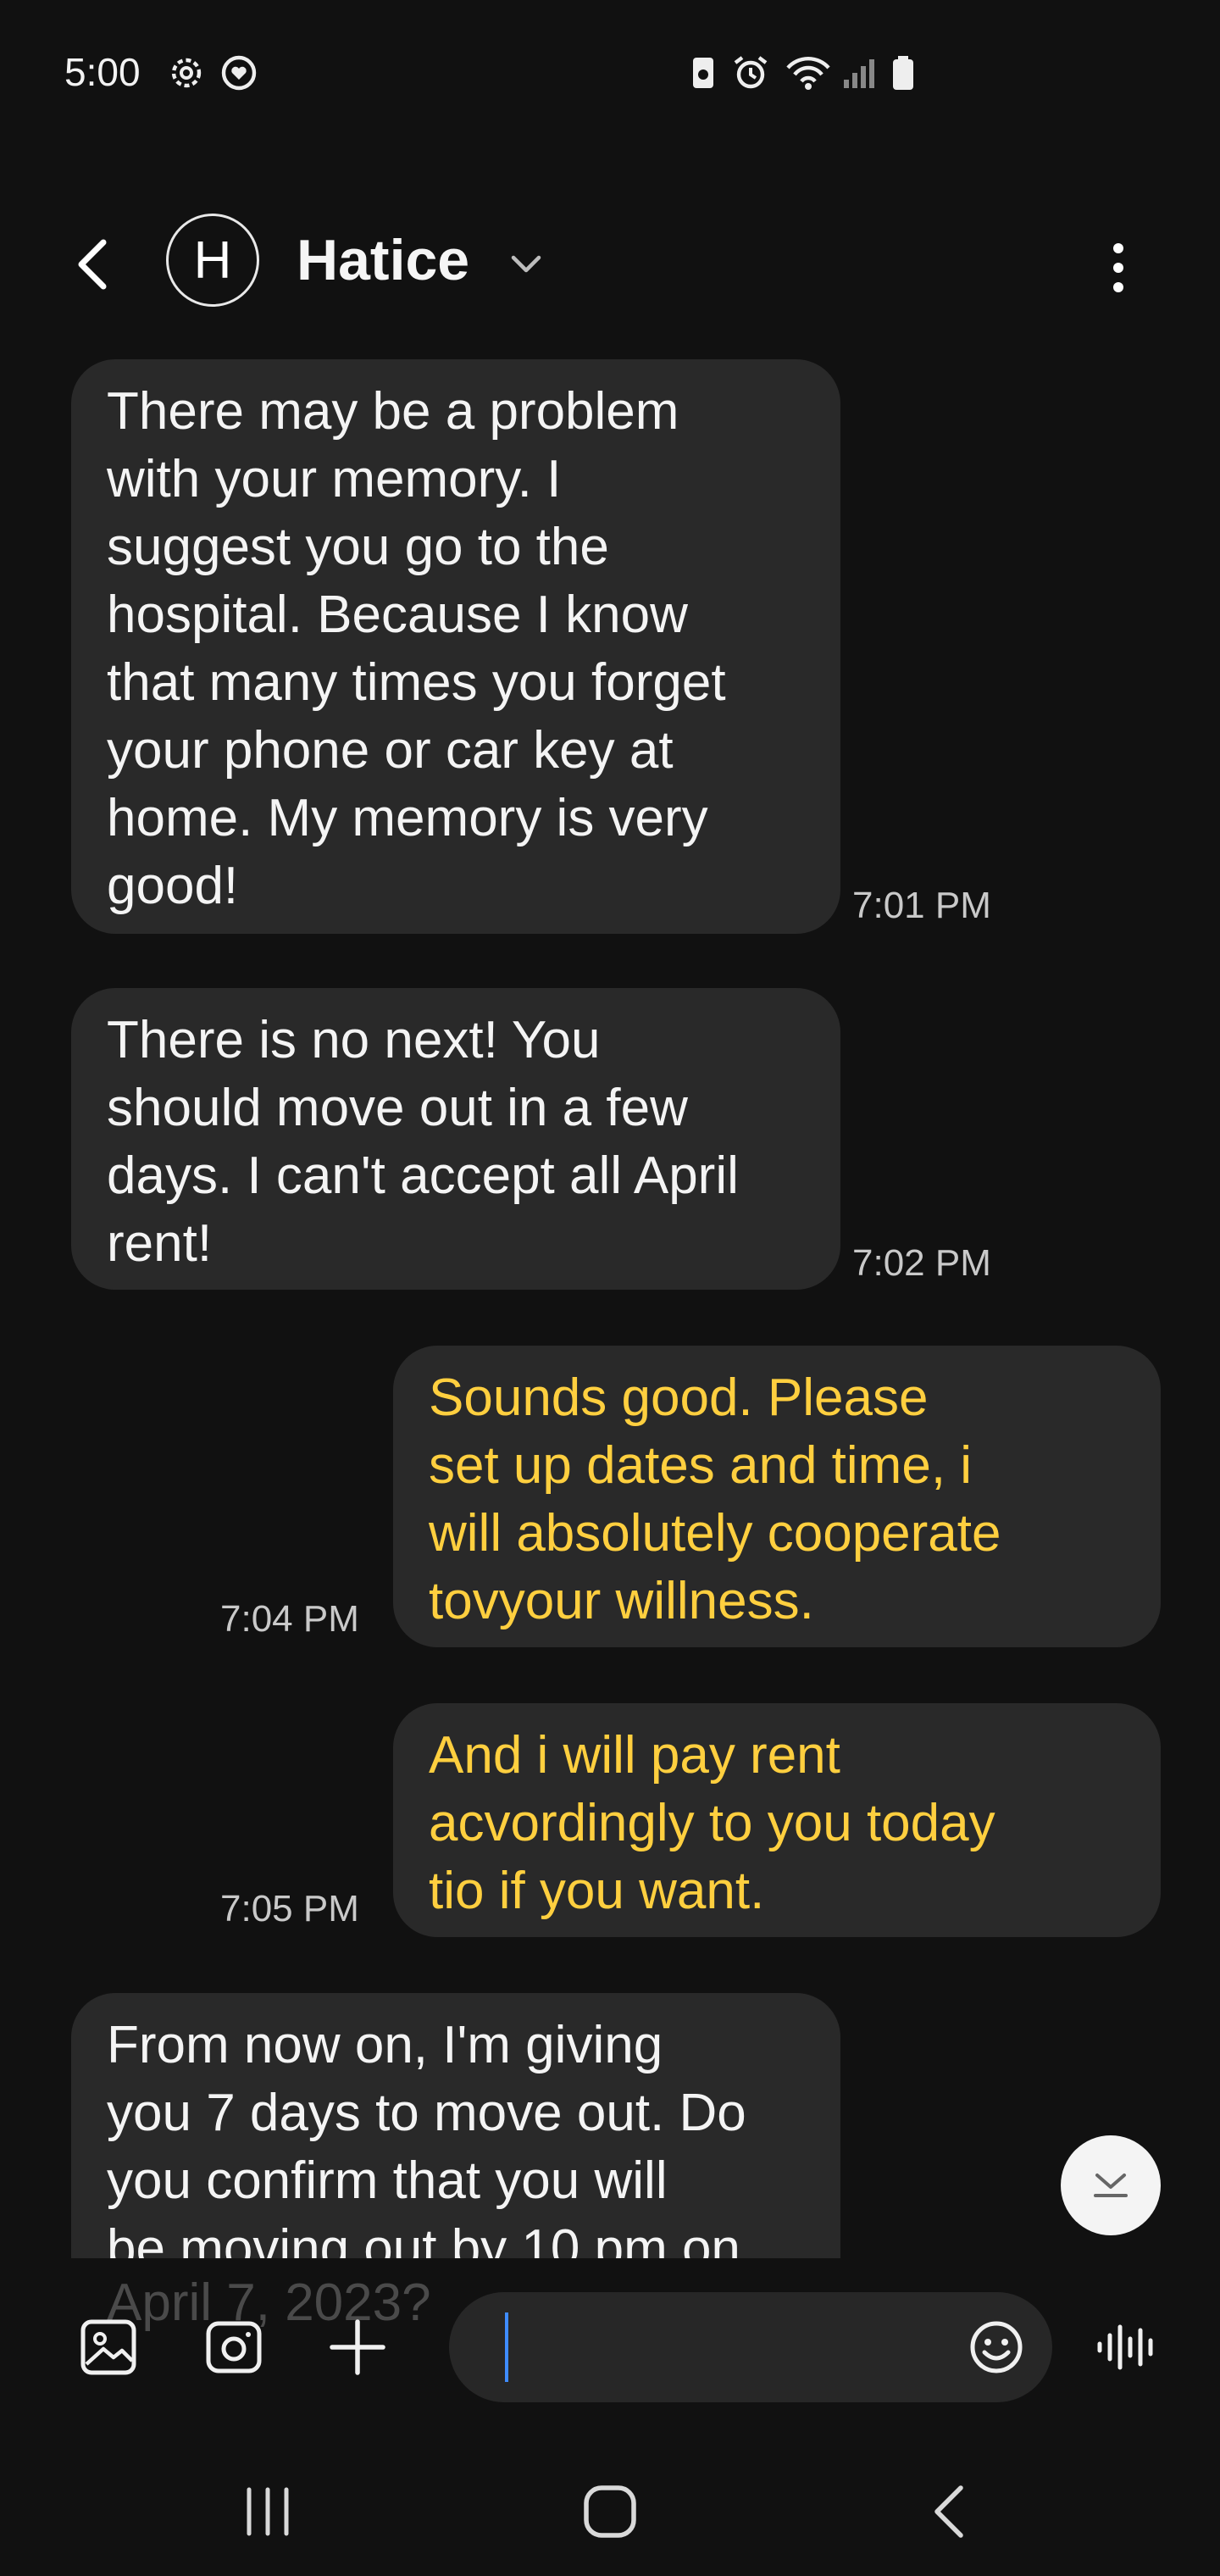 The height and width of the screenshot is (2576, 1220). I want to click on message-line: you 7 days to move out. Do, so click(426, 2113).